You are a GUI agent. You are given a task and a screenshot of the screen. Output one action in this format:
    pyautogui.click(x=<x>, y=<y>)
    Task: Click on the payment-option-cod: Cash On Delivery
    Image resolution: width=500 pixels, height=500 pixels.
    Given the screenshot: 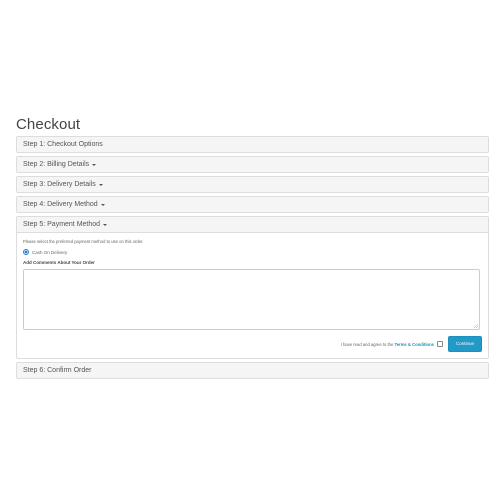 What is the action you would take?
    pyautogui.click(x=252, y=252)
    